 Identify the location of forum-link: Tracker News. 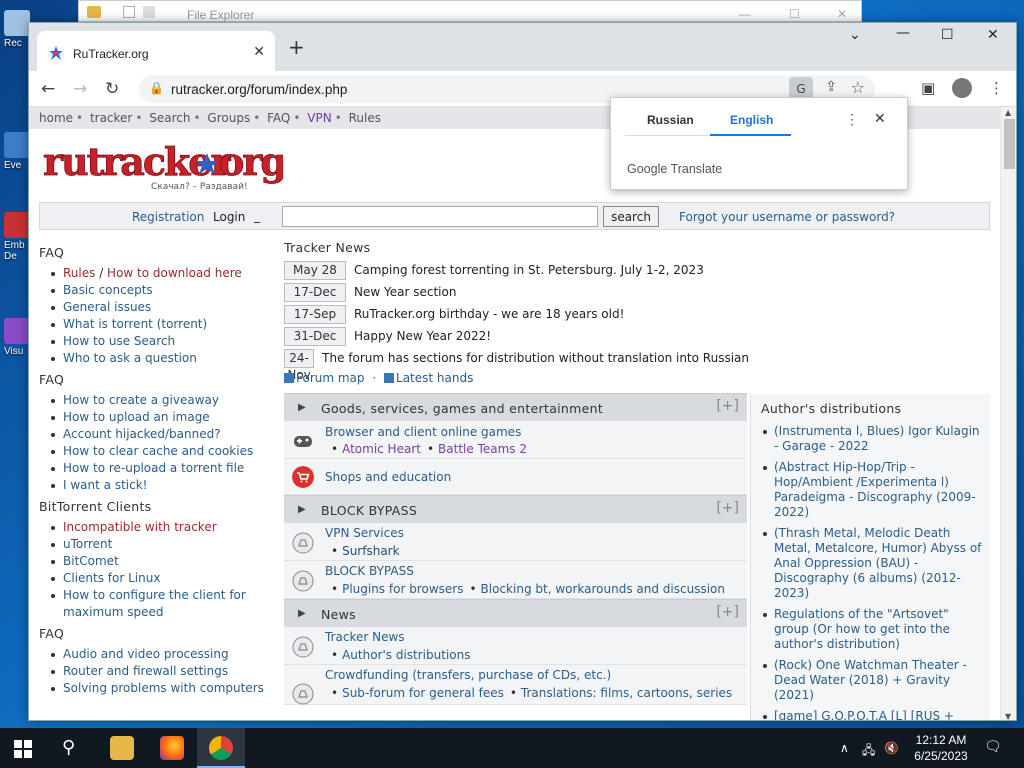
(365, 637).